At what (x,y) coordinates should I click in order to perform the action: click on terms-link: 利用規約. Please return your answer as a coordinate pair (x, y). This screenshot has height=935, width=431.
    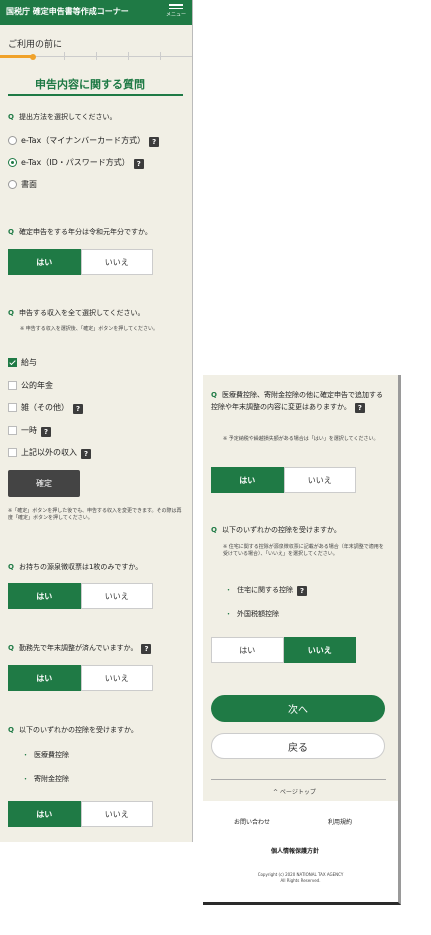
    Looking at the image, I should click on (340, 821).